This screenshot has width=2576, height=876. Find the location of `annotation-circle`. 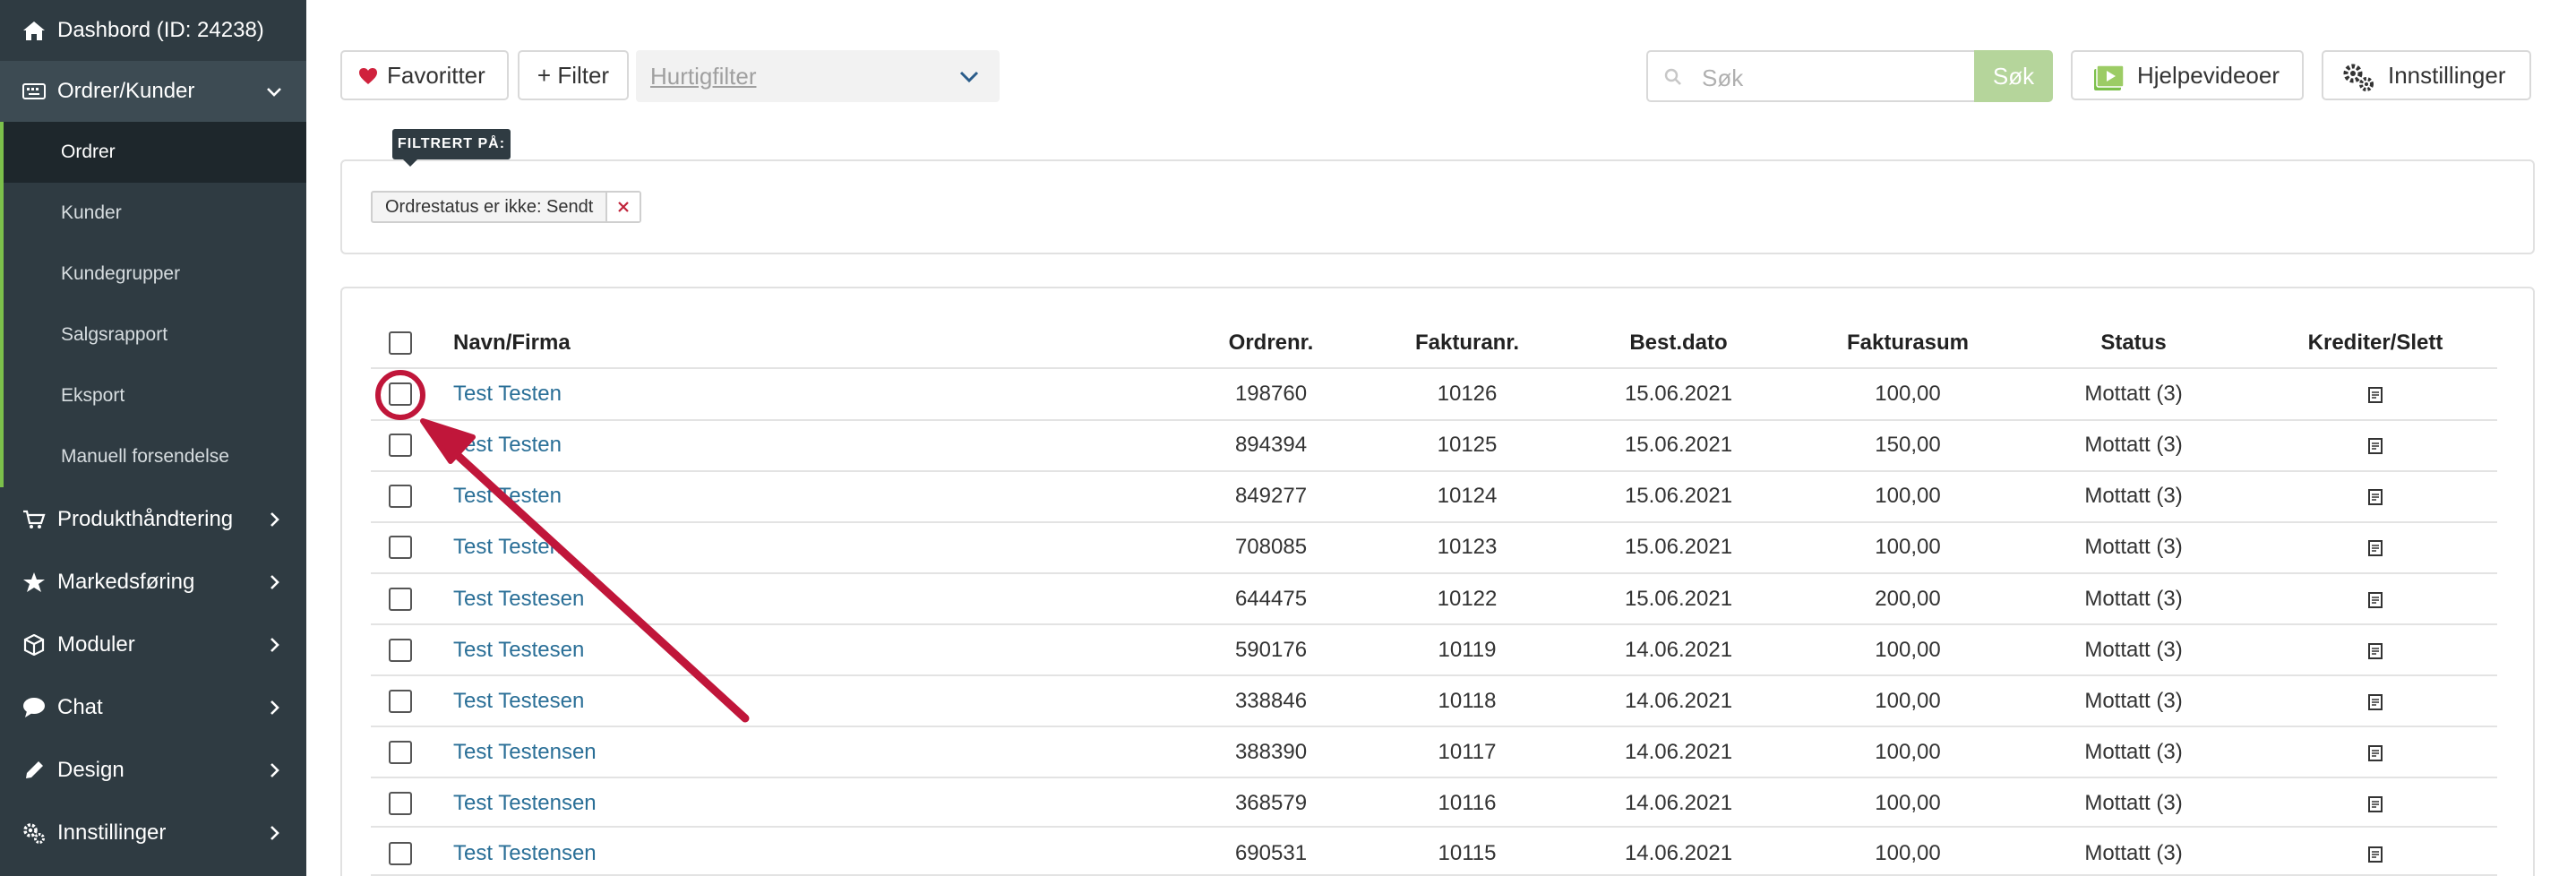

annotation-circle is located at coordinates (400, 395).